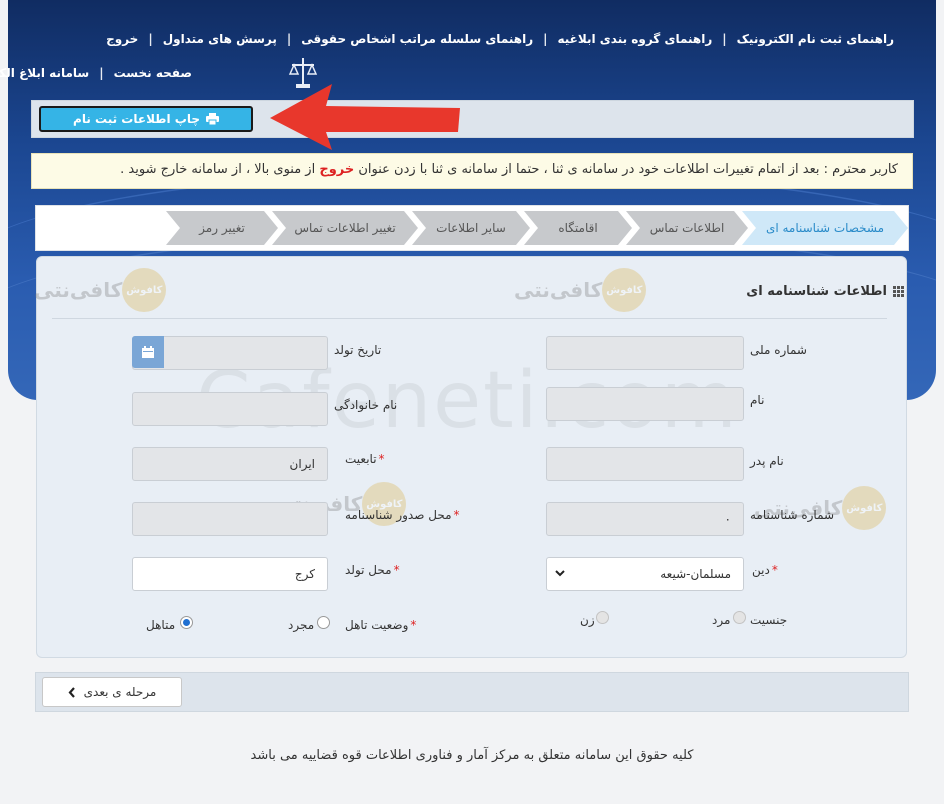 The width and height of the screenshot is (944, 804). Describe the element at coordinates (345, 228) in the screenshot. I see `step-change-contact: تغییر اطلاعات تماس` at that location.